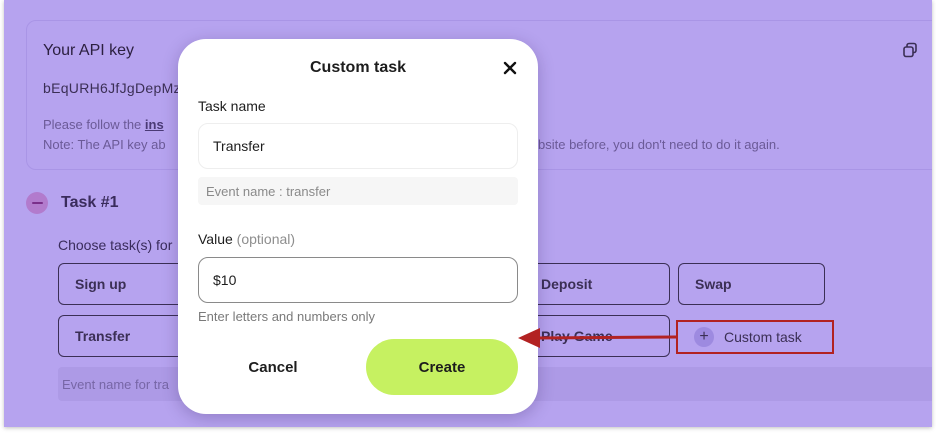 The image size is (936, 433). I want to click on api-key-title: Your API key, so click(89, 50).